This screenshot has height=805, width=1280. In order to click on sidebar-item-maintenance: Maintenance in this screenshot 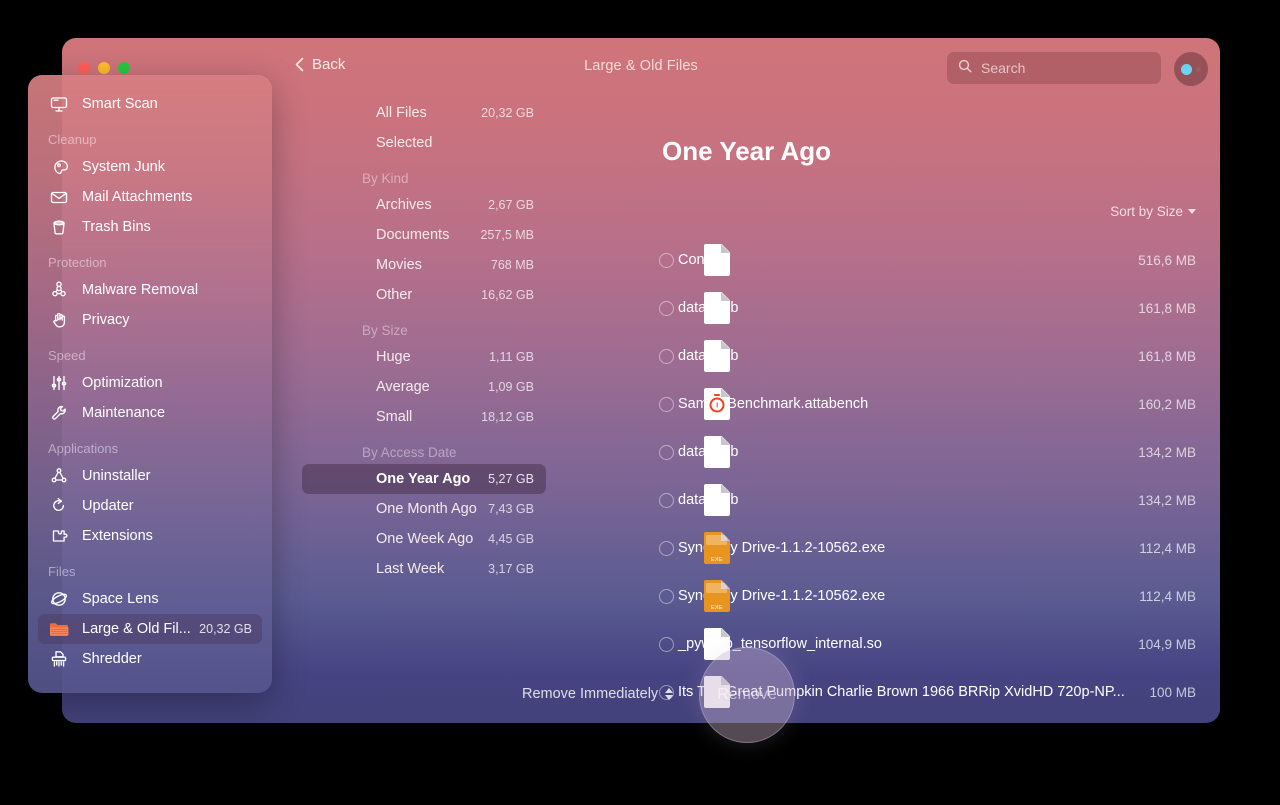, I will do `click(150, 413)`.